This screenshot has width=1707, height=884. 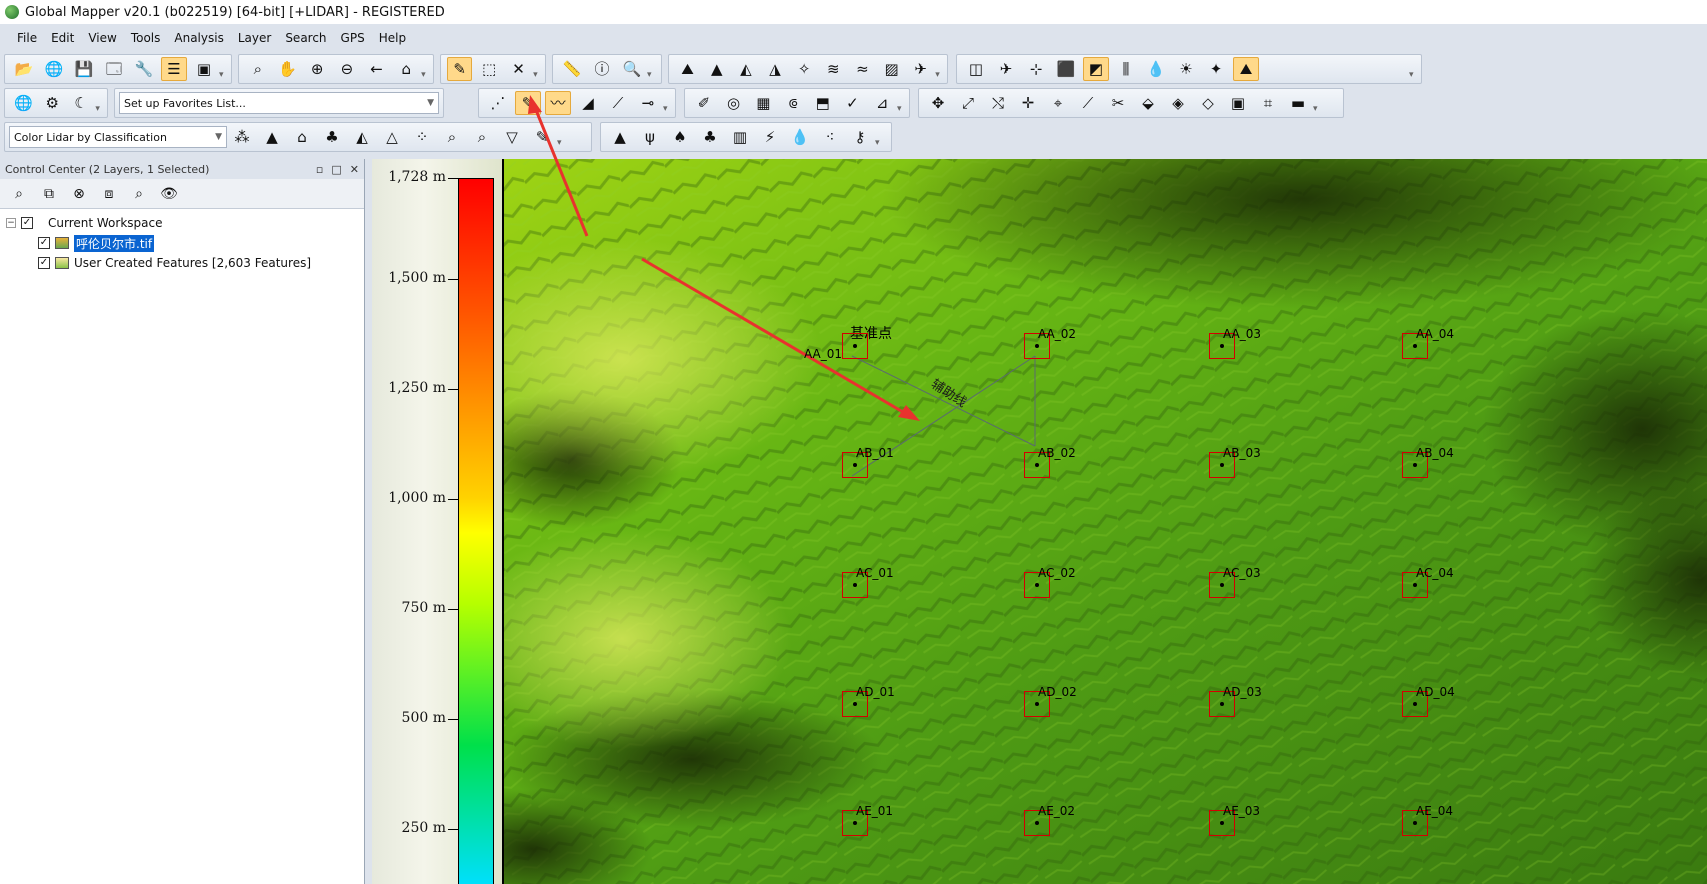 What do you see at coordinates (27, 223) in the screenshot?
I see `workspace-checkbox: ✓` at bounding box center [27, 223].